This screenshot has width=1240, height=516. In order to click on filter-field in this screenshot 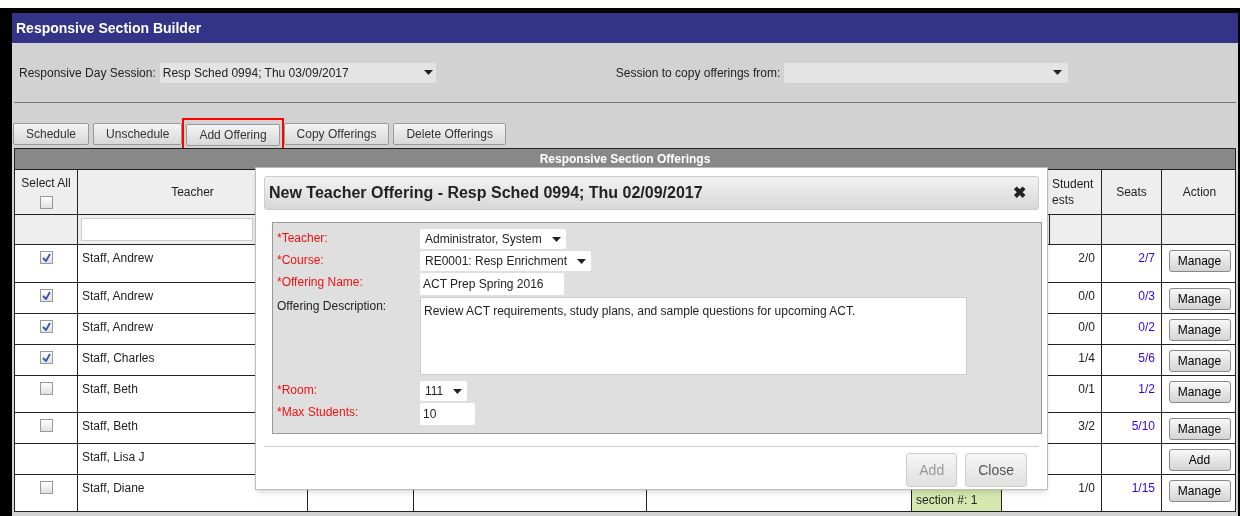, I will do `click(167, 229)`.